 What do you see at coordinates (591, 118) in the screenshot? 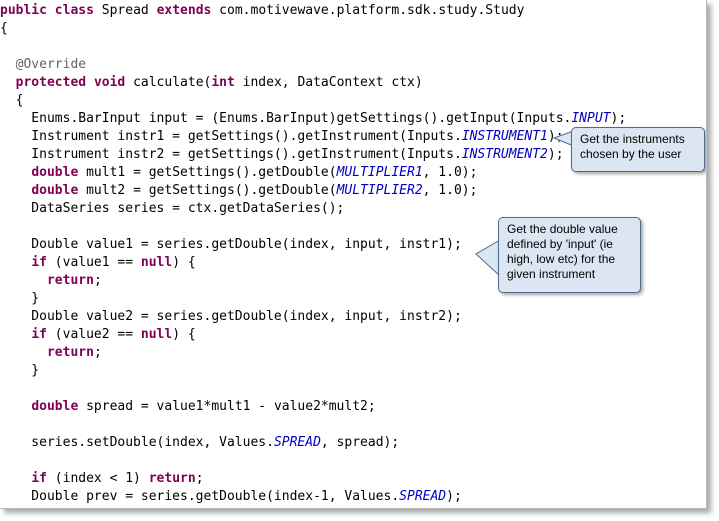
I see `code-constant: INPUT` at bounding box center [591, 118].